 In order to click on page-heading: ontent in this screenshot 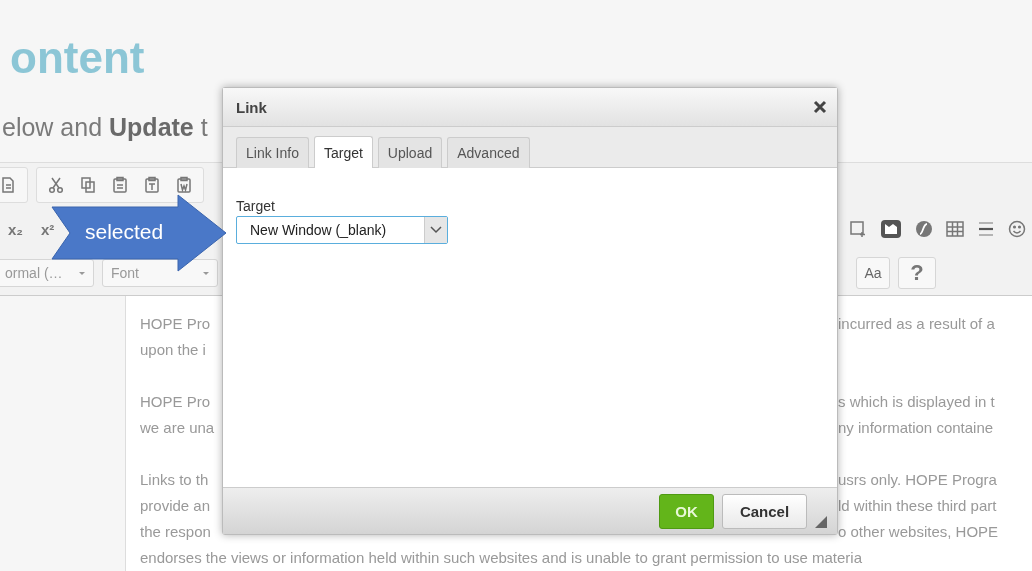, I will do `click(78, 58)`.